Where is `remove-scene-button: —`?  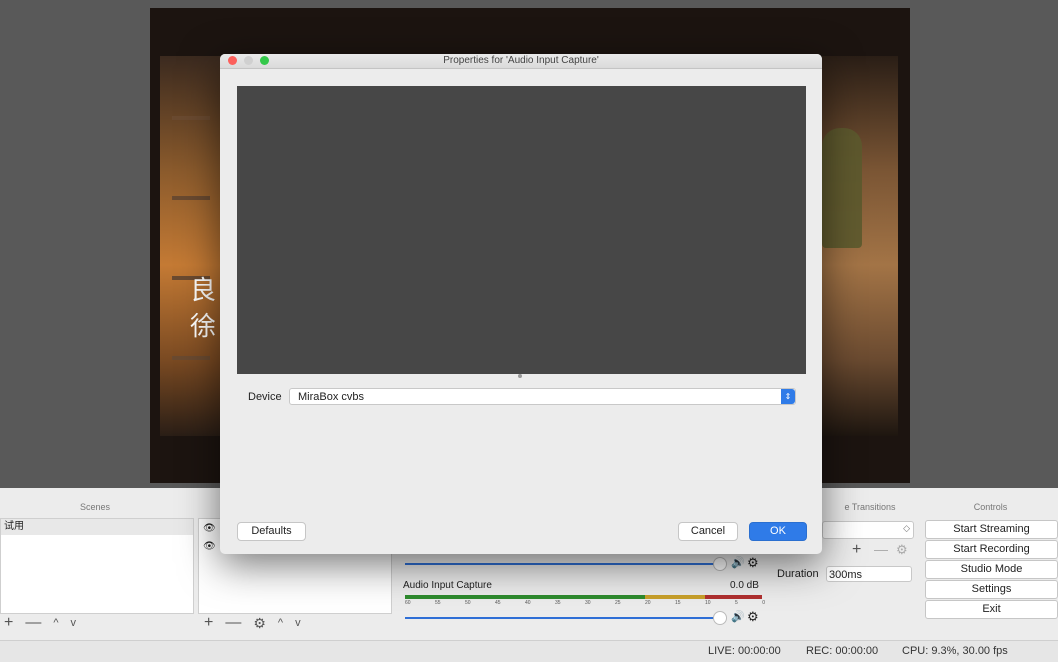
remove-scene-button: — is located at coordinates (33, 623).